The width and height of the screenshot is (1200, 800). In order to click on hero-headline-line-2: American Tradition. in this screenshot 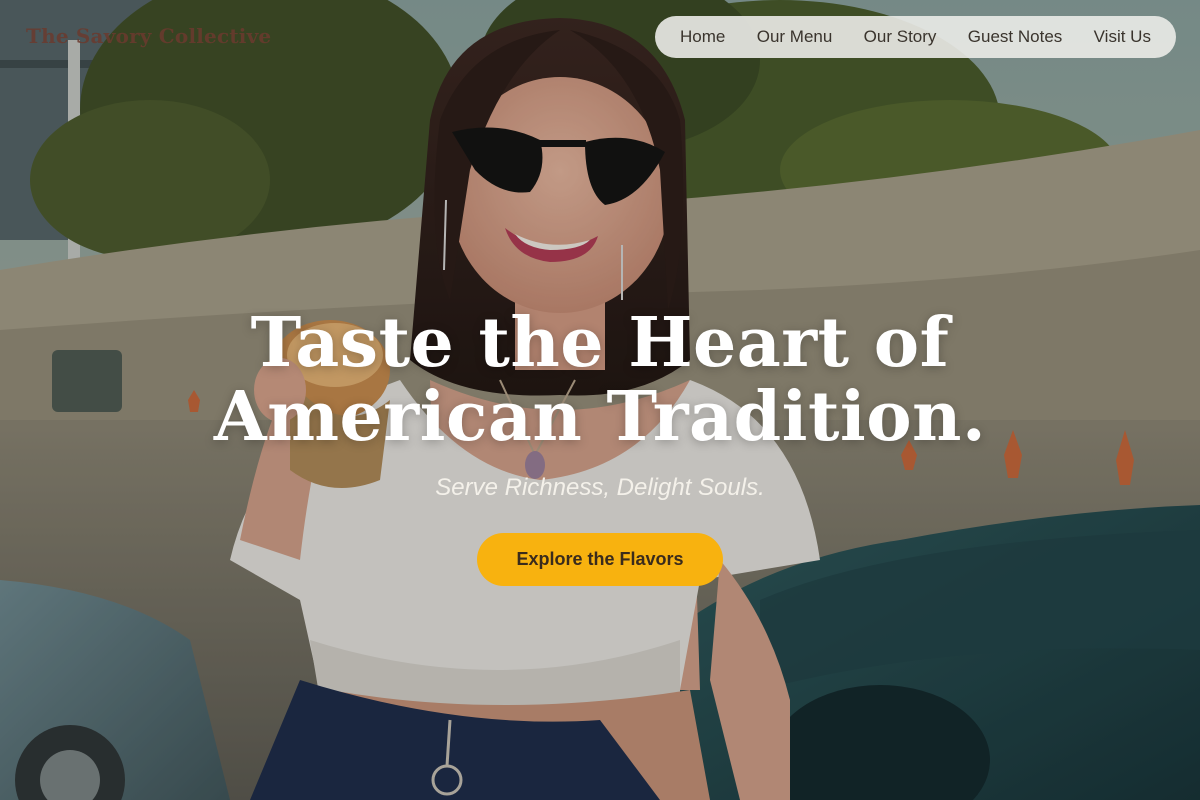, I will do `click(600, 417)`.